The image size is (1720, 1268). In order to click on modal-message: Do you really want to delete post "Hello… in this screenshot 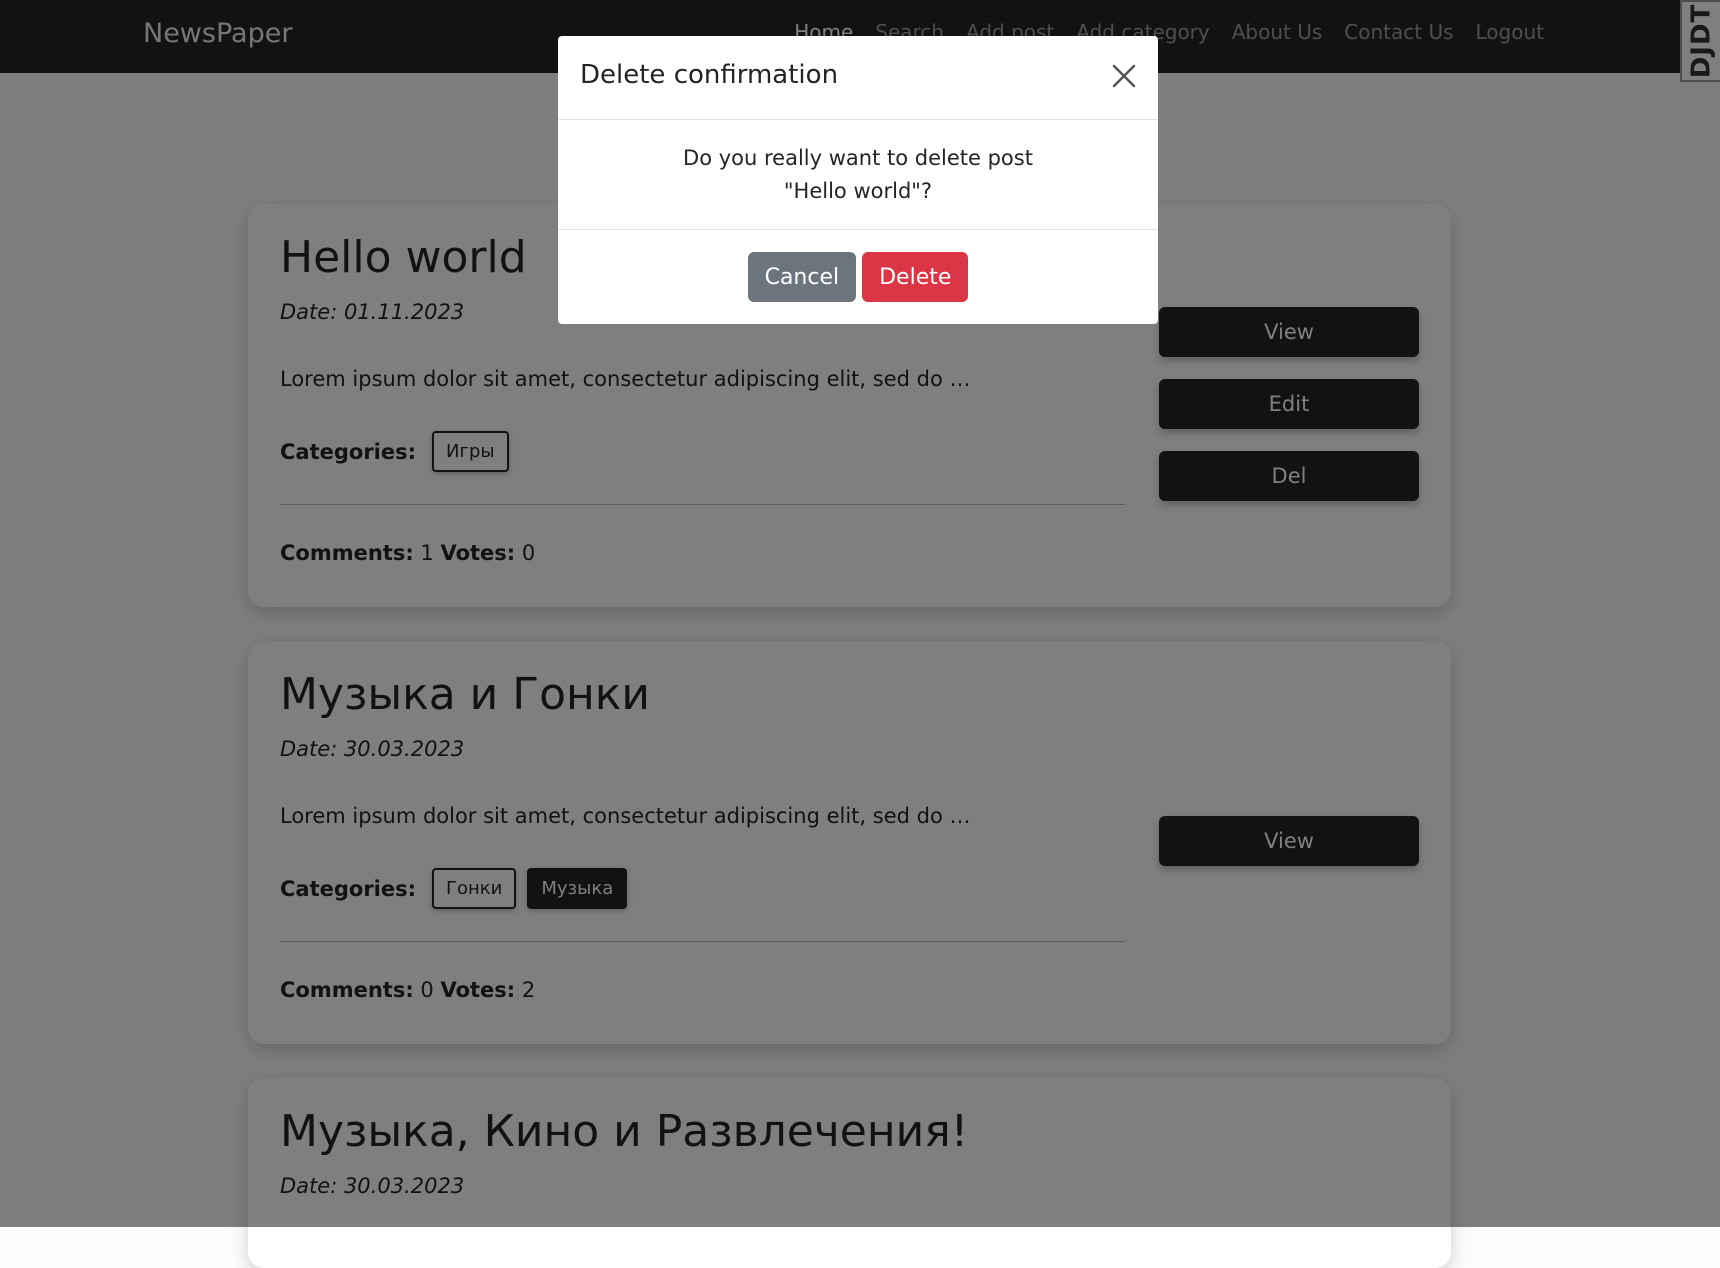, I will do `click(858, 174)`.